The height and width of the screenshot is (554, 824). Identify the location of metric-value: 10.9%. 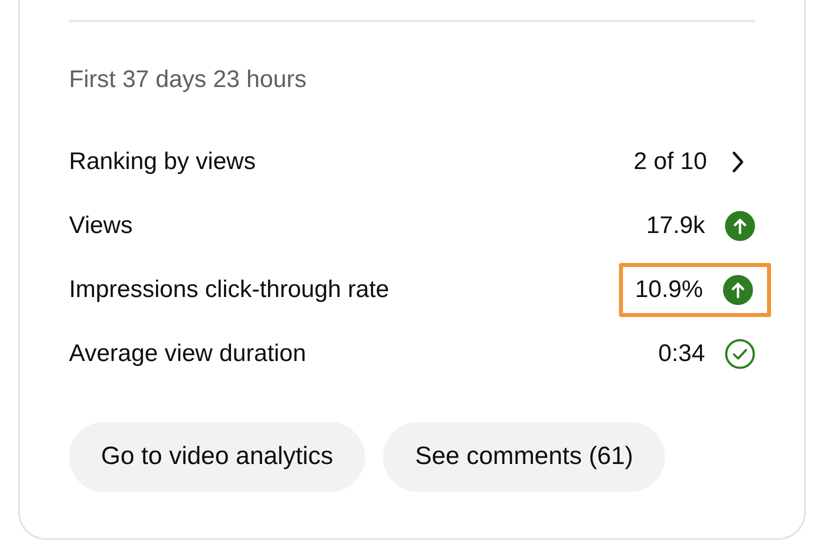
(668, 290).